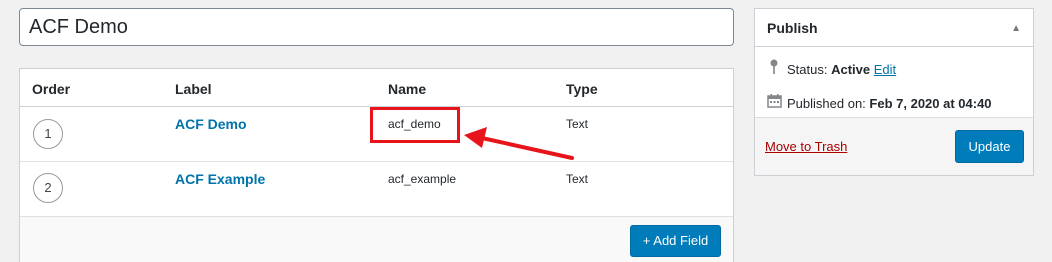  Describe the element at coordinates (885, 69) in the screenshot. I see `edit-status-link: Edit` at that location.